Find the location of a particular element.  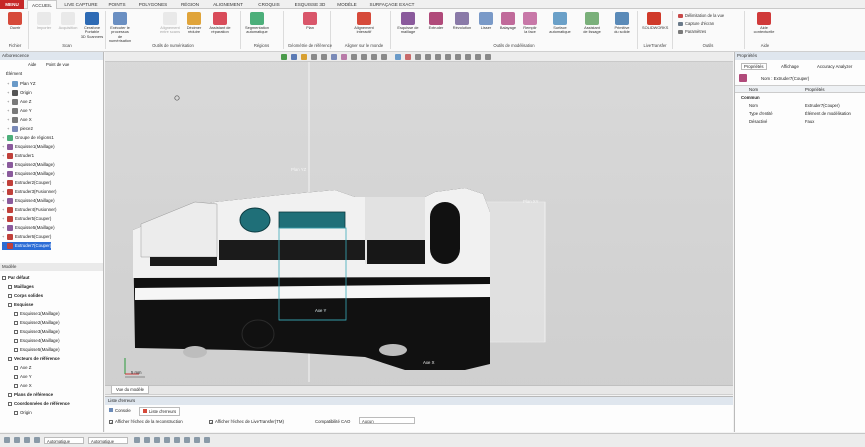

view-filter-icon is located at coordinates (398, 57).